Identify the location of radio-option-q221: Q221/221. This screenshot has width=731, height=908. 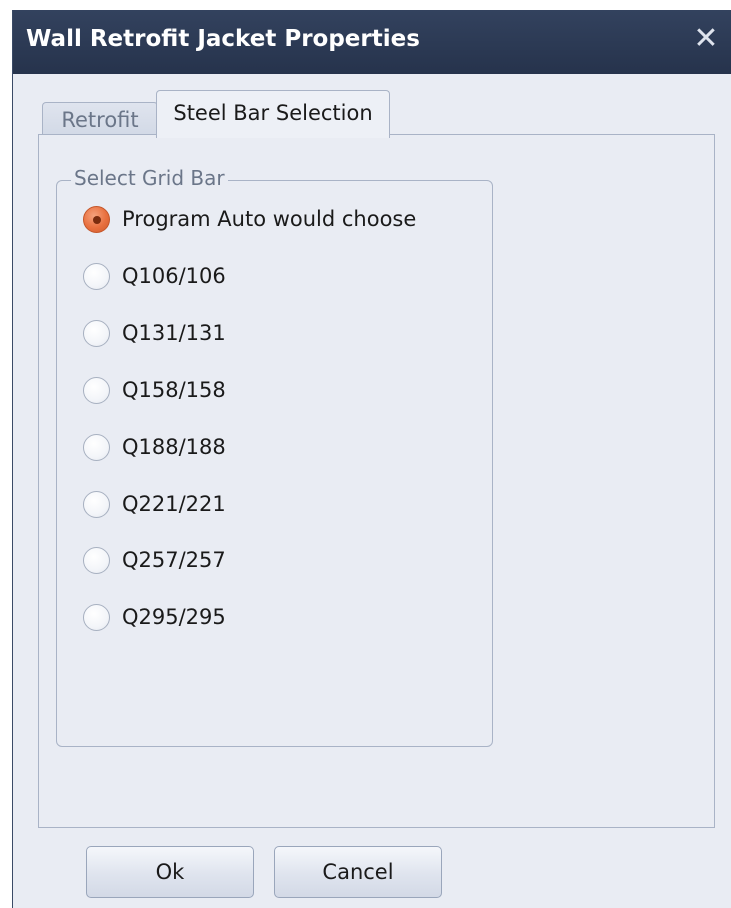
(154, 504).